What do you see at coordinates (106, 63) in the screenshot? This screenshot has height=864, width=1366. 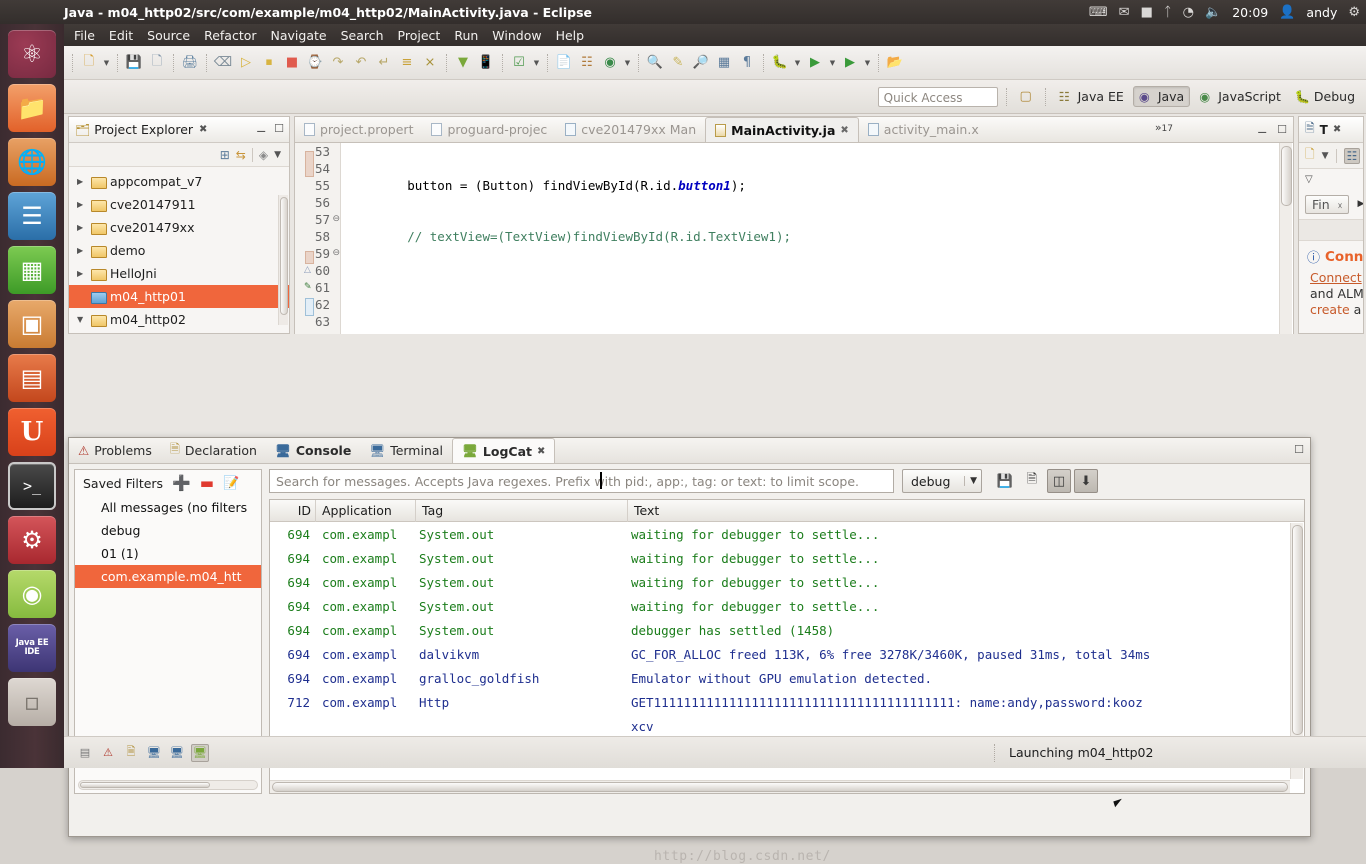 I see `new-wizard-dropdown-arrow: ▼` at bounding box center [106, 63].